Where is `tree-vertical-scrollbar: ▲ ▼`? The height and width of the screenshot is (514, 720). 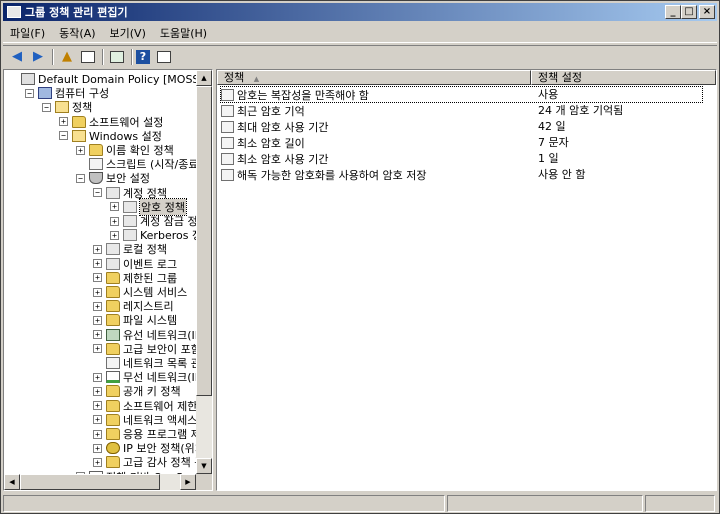 tree-vertical-scrollbar: ▲ ▼ is located at coordinates (204, 272).